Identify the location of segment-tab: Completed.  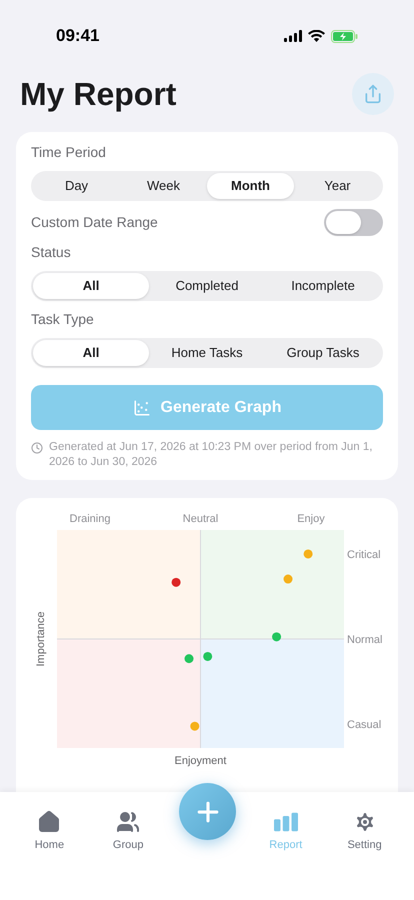
(207, 286).